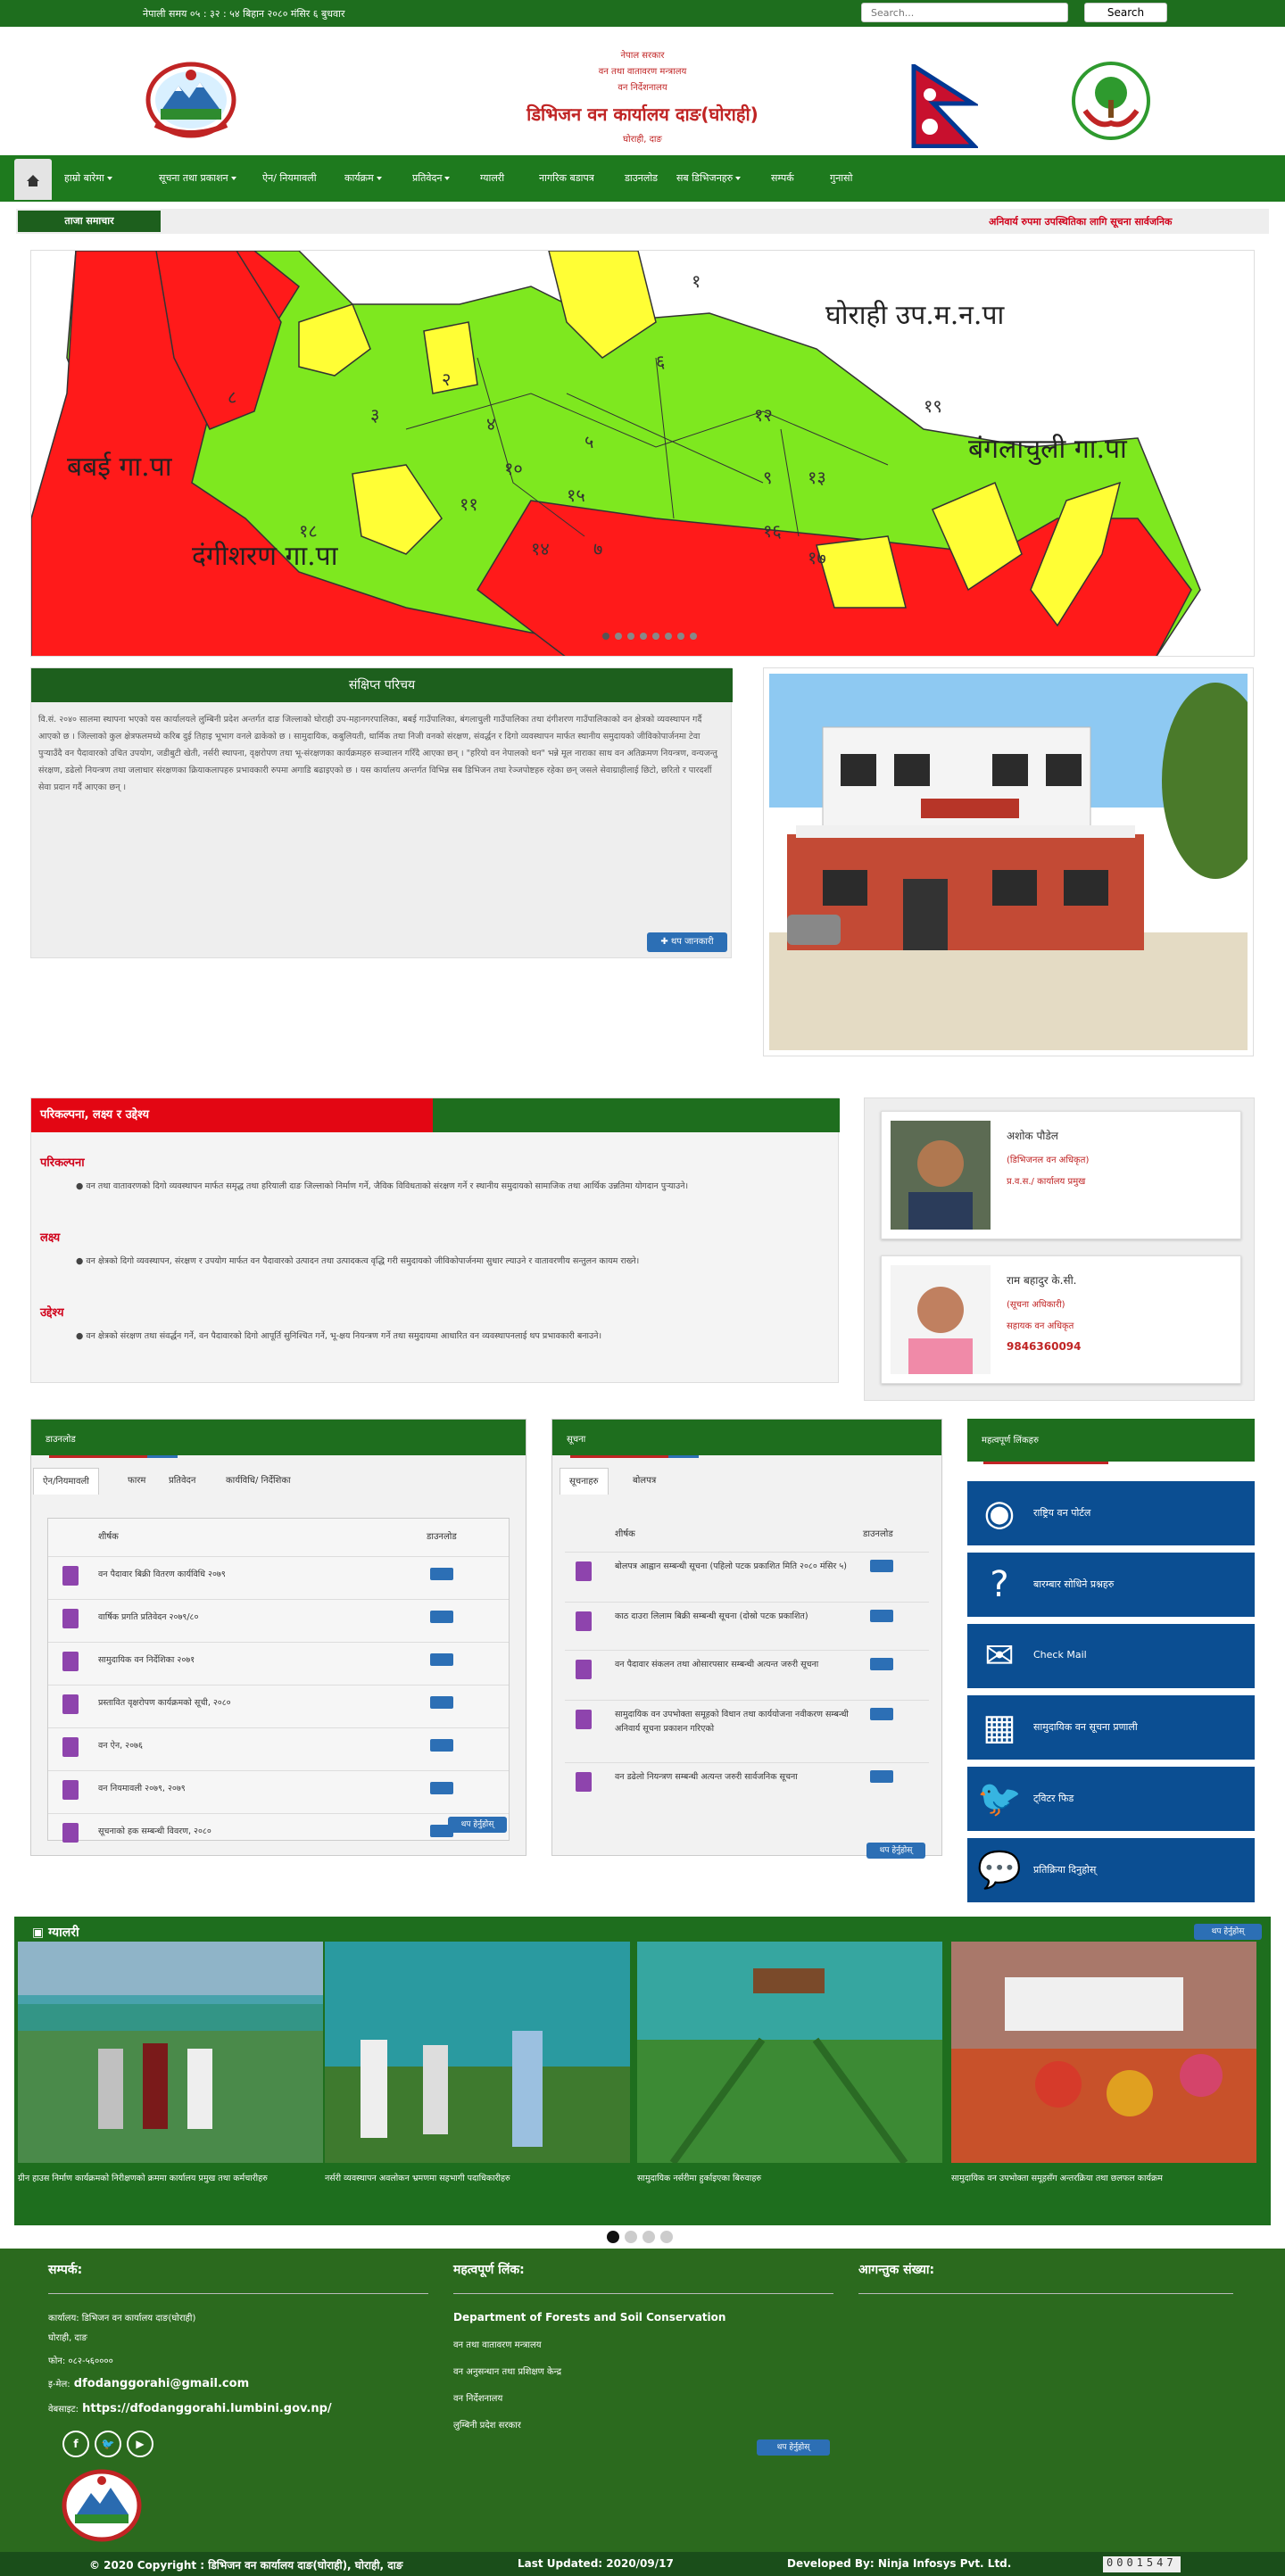  Describe the element at coordinates (782, 178) in the screenshot. I see `nav-item: सम्पर्क` at that location.